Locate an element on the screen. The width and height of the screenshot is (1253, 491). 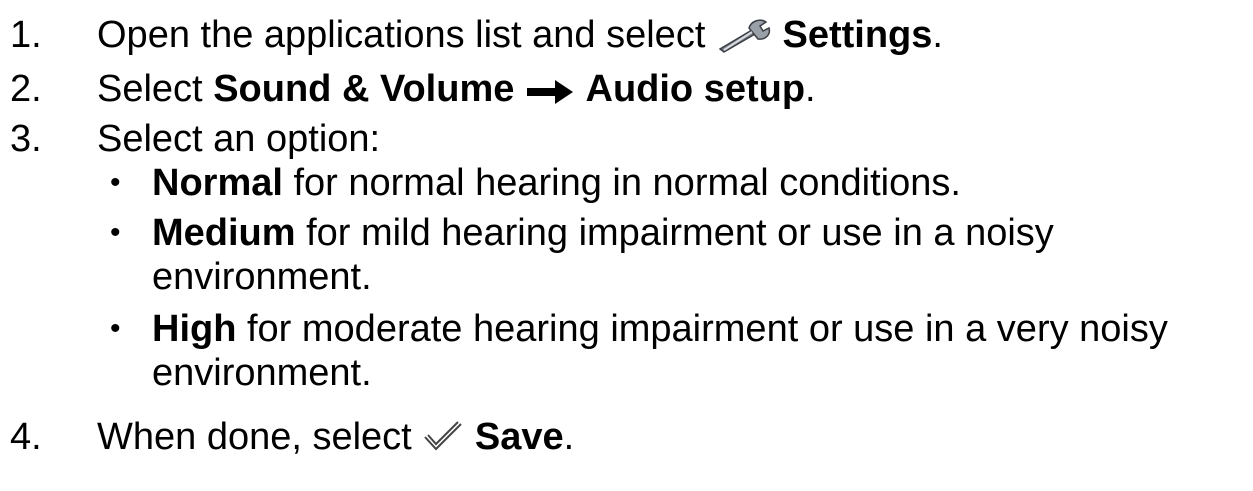
option-title: High is located at coordinates (194, 329).